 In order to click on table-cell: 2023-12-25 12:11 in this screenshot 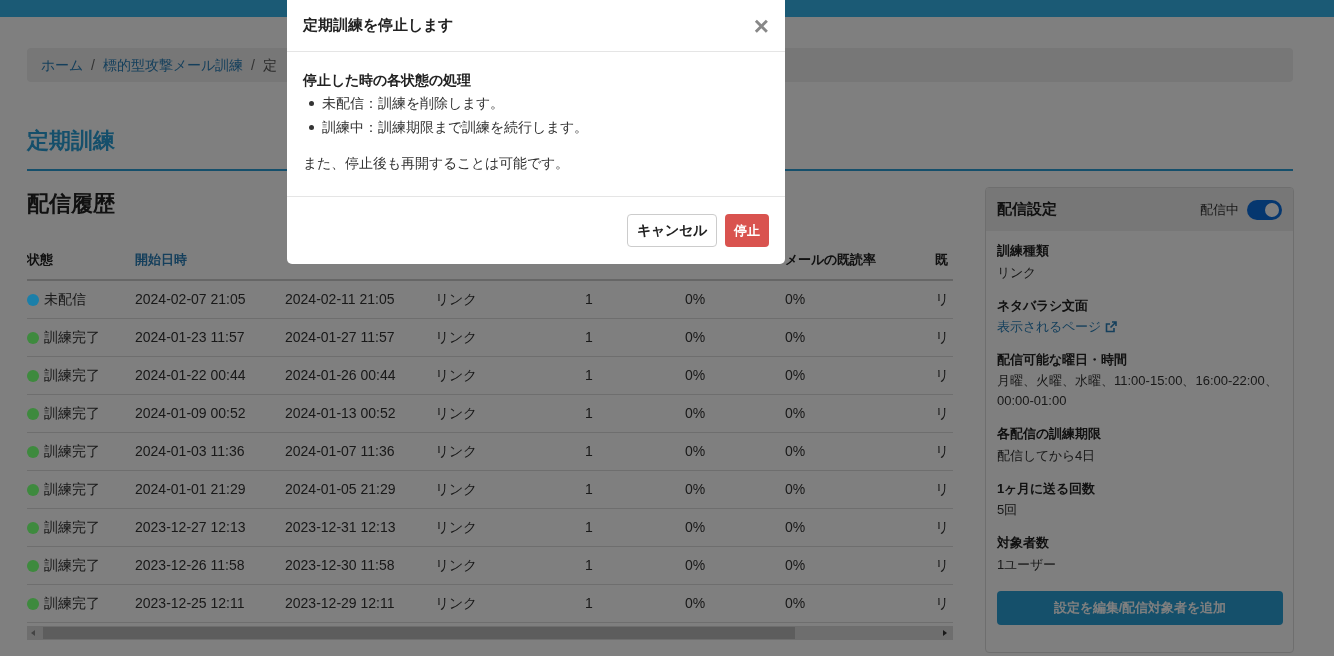, I will do `click(190, 603)`.